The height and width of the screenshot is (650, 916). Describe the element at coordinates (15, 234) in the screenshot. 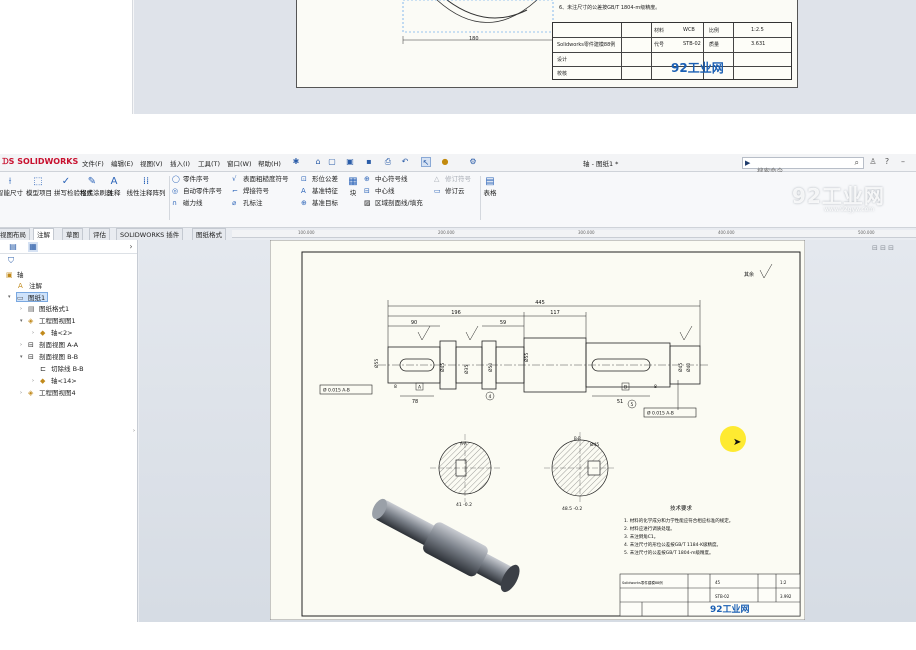

I see `tab-view-layout: 视图布局` at that location.